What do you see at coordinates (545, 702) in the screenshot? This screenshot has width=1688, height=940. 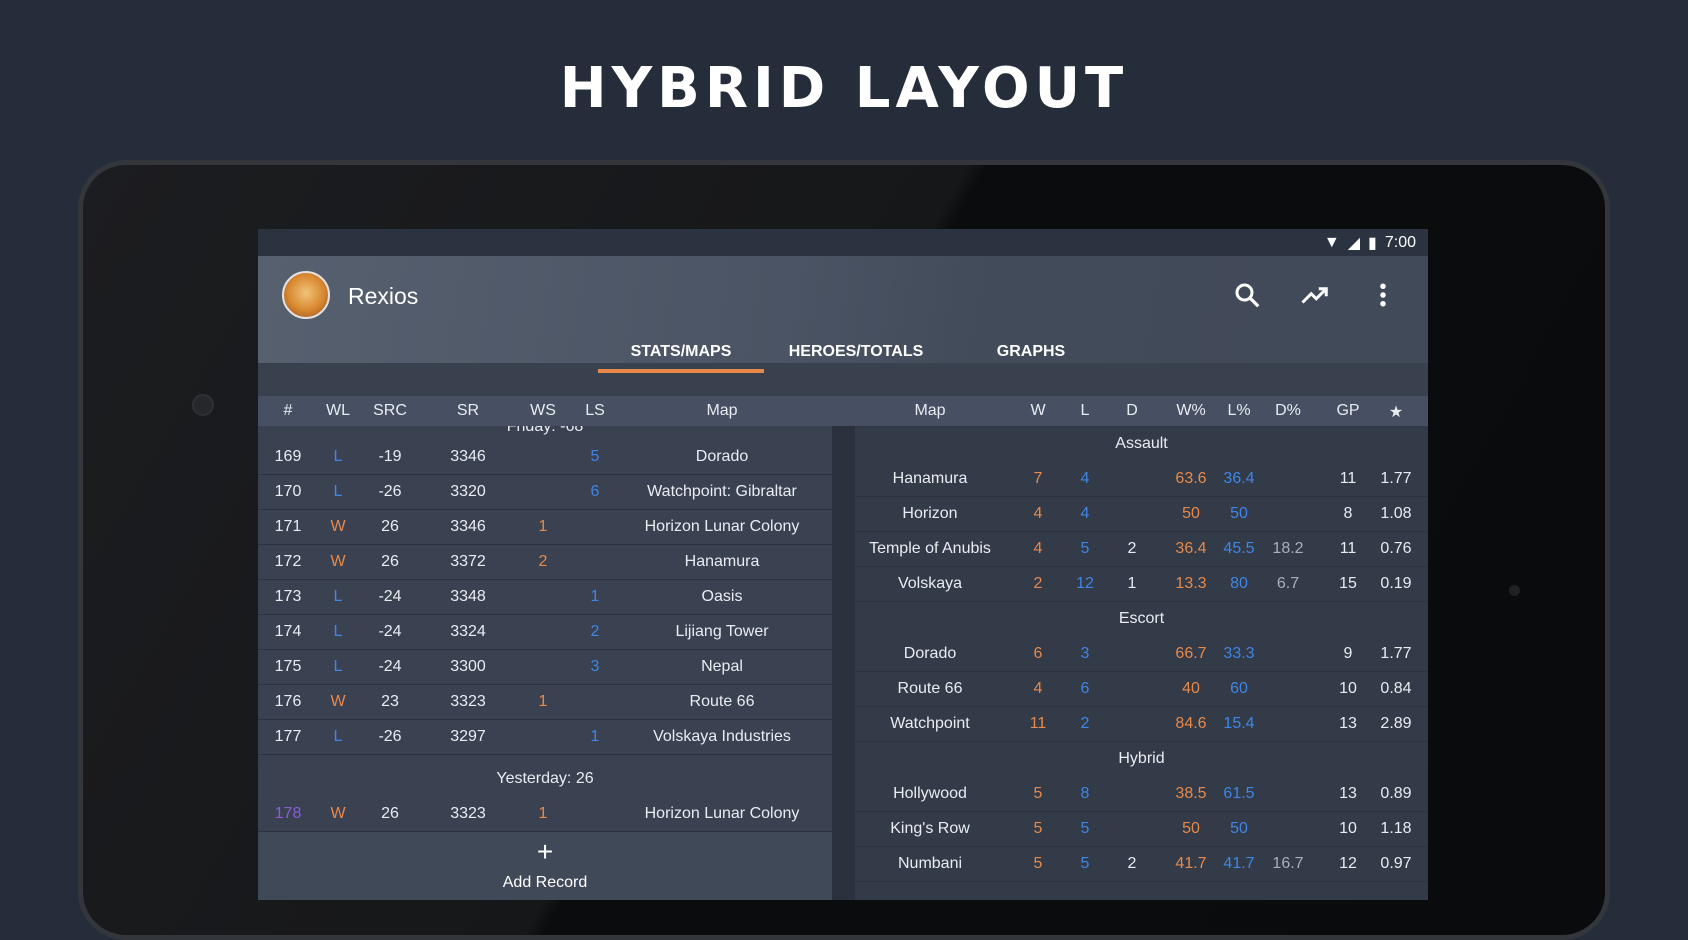 I see `record-row: 176 W 23 3323 1 Route 66` at bounding box center [545, 702].